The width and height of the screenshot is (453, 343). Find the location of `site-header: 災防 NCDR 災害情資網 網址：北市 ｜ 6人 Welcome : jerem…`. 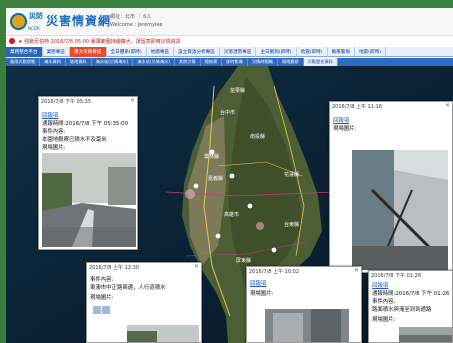

site-header: 災防 NCDR 災害情資網 網址：北市 ｜ 6人 Welcome : jerem… is located at coordinates (229, 22).